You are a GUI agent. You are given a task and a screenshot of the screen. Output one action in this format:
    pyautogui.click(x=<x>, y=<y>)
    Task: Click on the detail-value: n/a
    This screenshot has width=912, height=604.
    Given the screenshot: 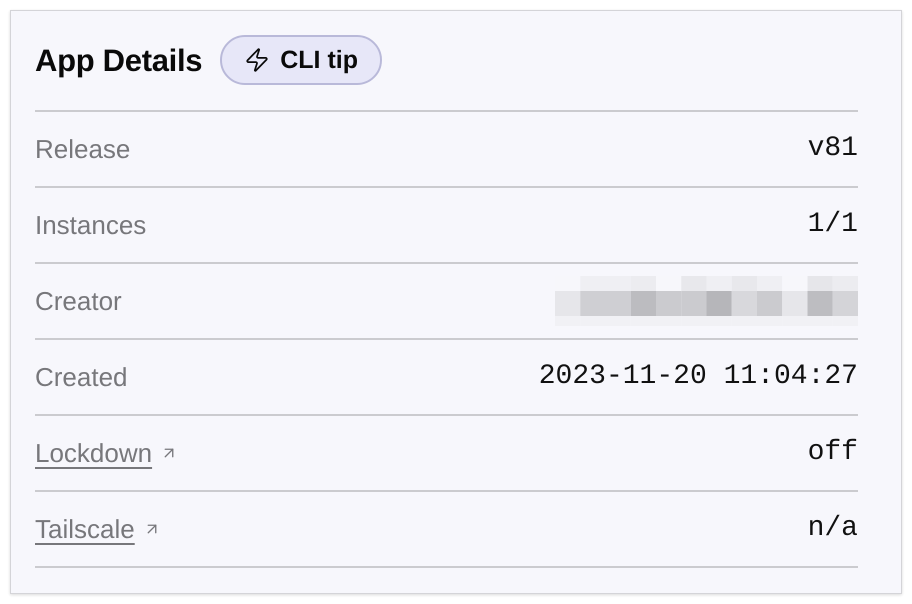 What is the action you would take?
    pyautogui.click(x=833, y=529)
    